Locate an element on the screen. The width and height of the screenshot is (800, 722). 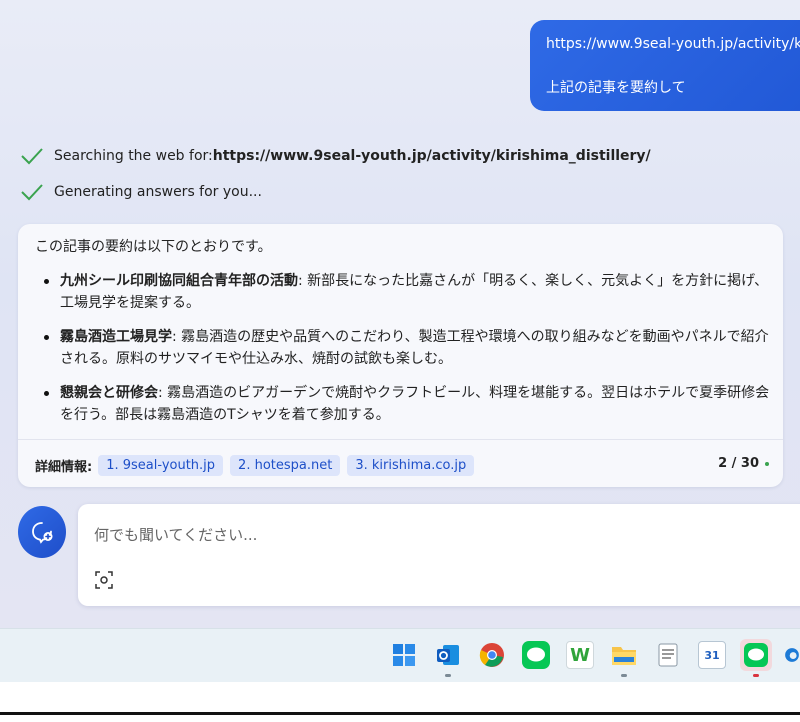
notepad-icon is located at coordinates (668, 655).